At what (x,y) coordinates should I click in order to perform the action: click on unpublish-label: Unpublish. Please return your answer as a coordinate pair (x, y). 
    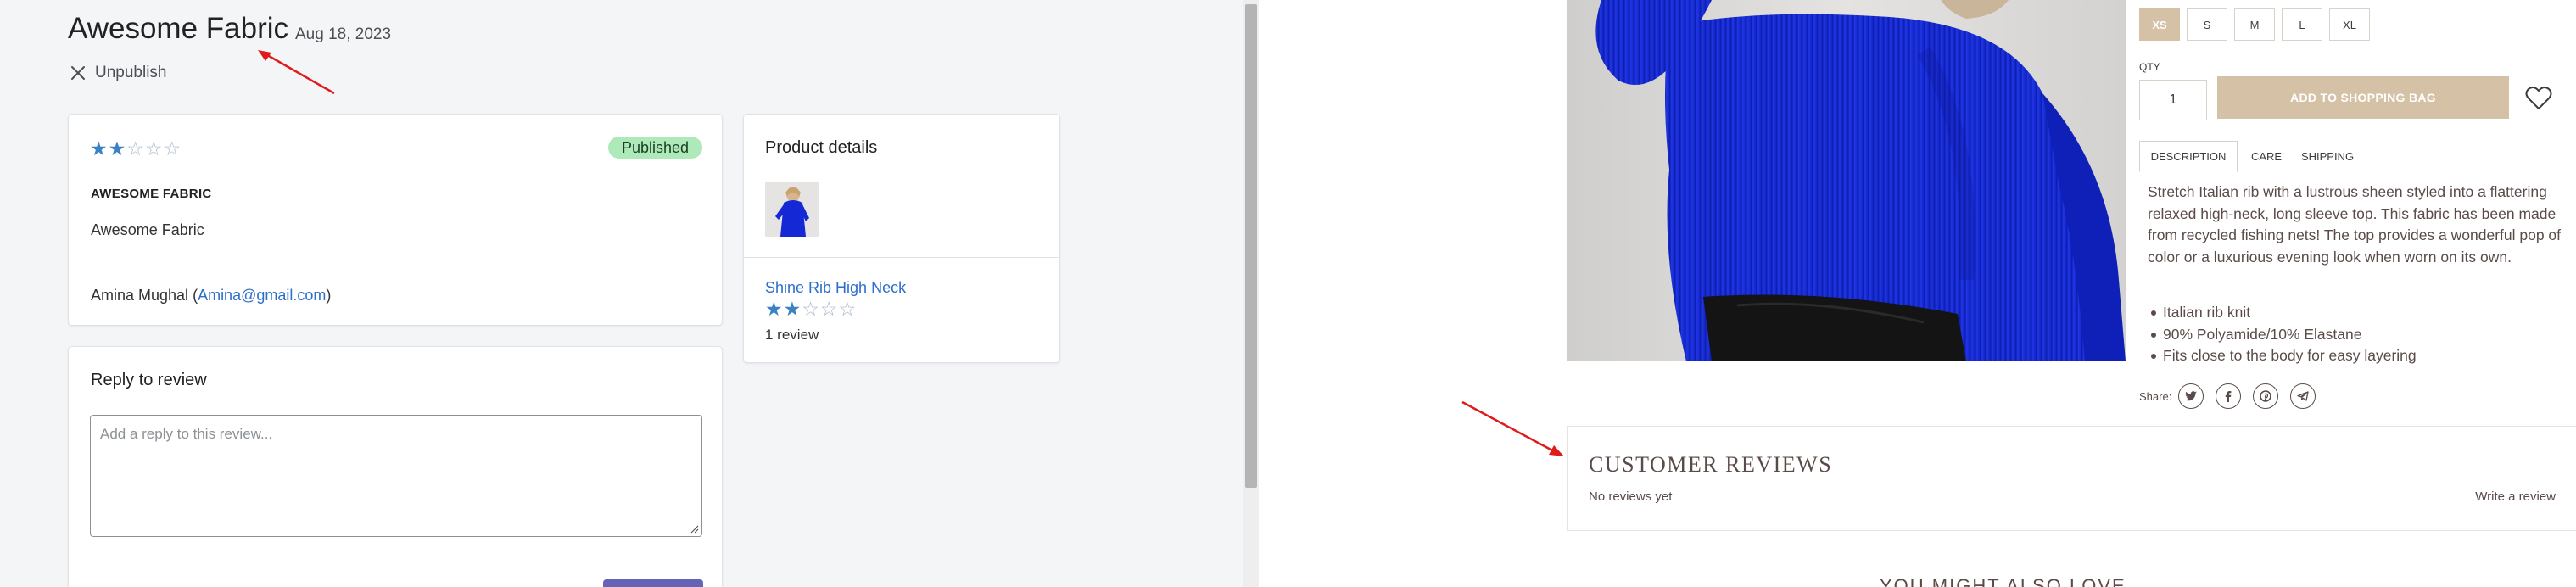
    Looking at the image, I should click on (131, 72).